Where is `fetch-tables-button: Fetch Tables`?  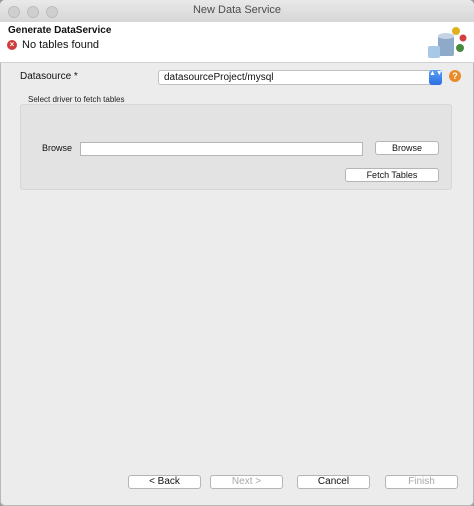
fetch-tables-button: Fetch Tables is located at coordinates (392, 175).